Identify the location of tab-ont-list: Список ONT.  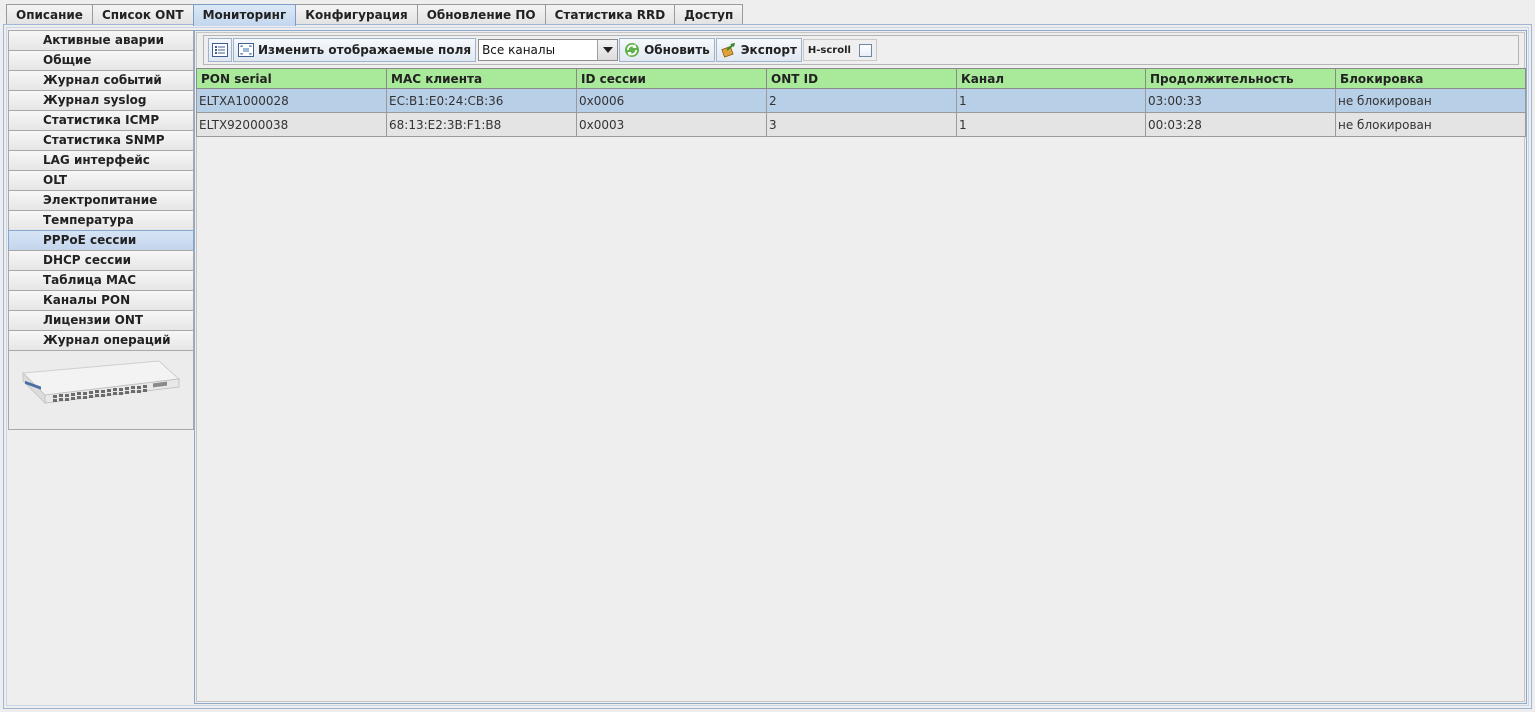
(142, 14).